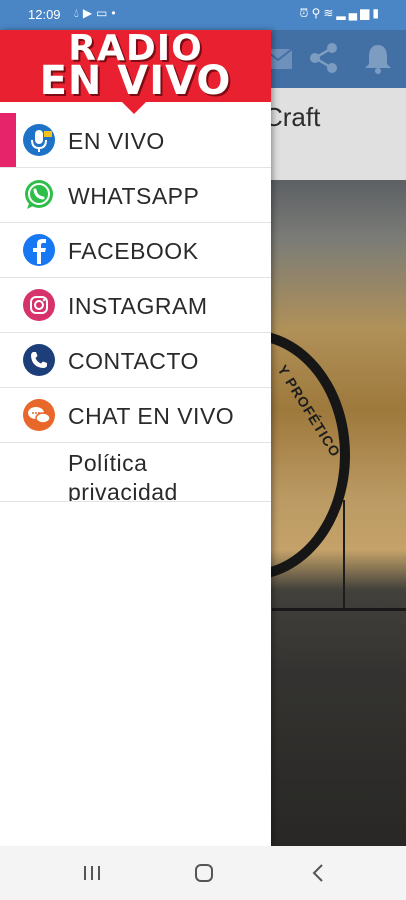 The image size is (406, 900). I want to click on status-bar: 12:09 💧︎▶▭• ⏰︎⚲≋▂▄▆▮, so click(203, 15).